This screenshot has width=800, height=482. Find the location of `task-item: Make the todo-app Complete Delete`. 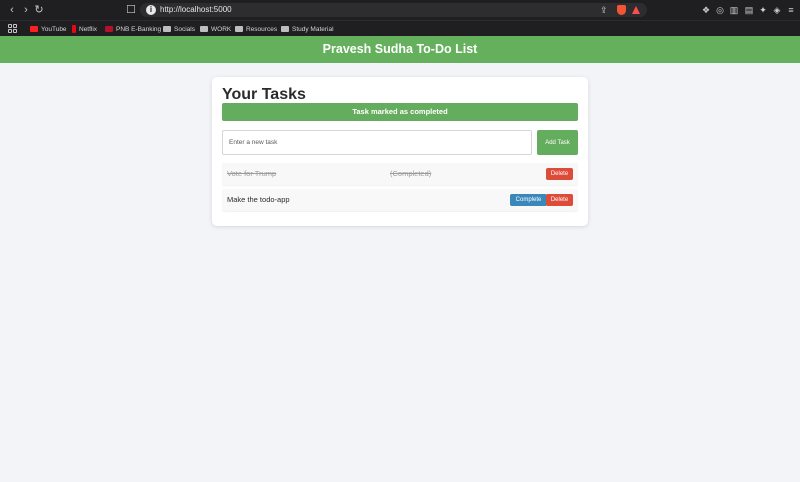

task-item: Make the todo-app Complete Delete is located at coordinates (400, 200).